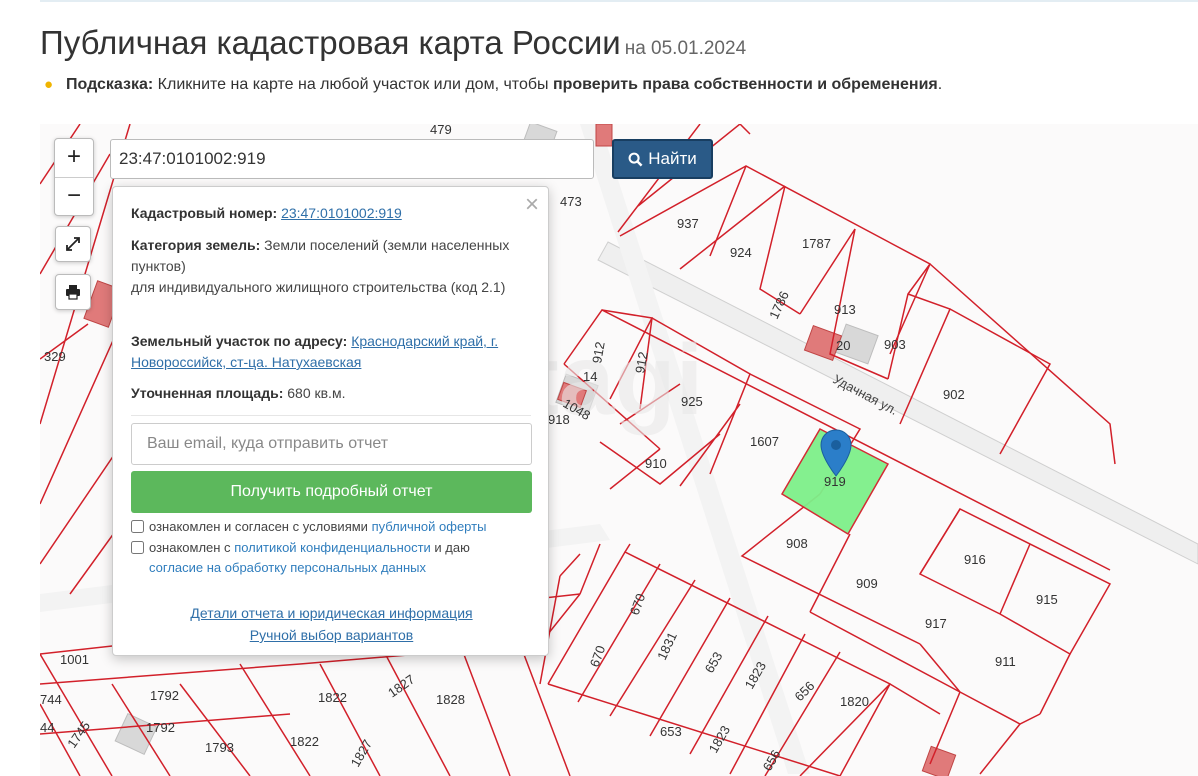 The height and width of the screenshot is (776, 1198). Describe the element at coordinates (835, 481) in the screenshot. I see `parcel-label: 919` at that location.